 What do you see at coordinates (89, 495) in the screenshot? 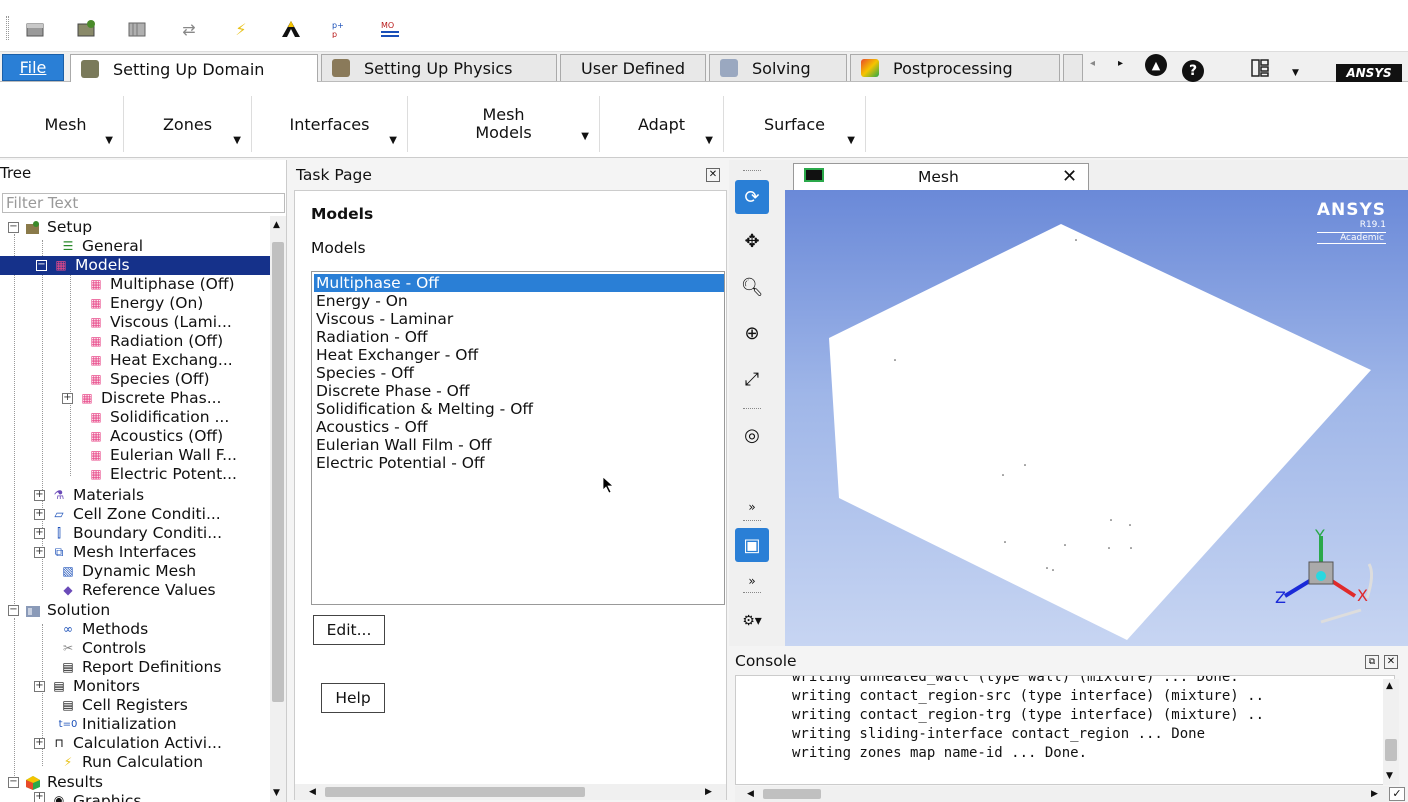
I see `tree-node-materials: + ⚗ Materials` at bounding box center [89, 495].